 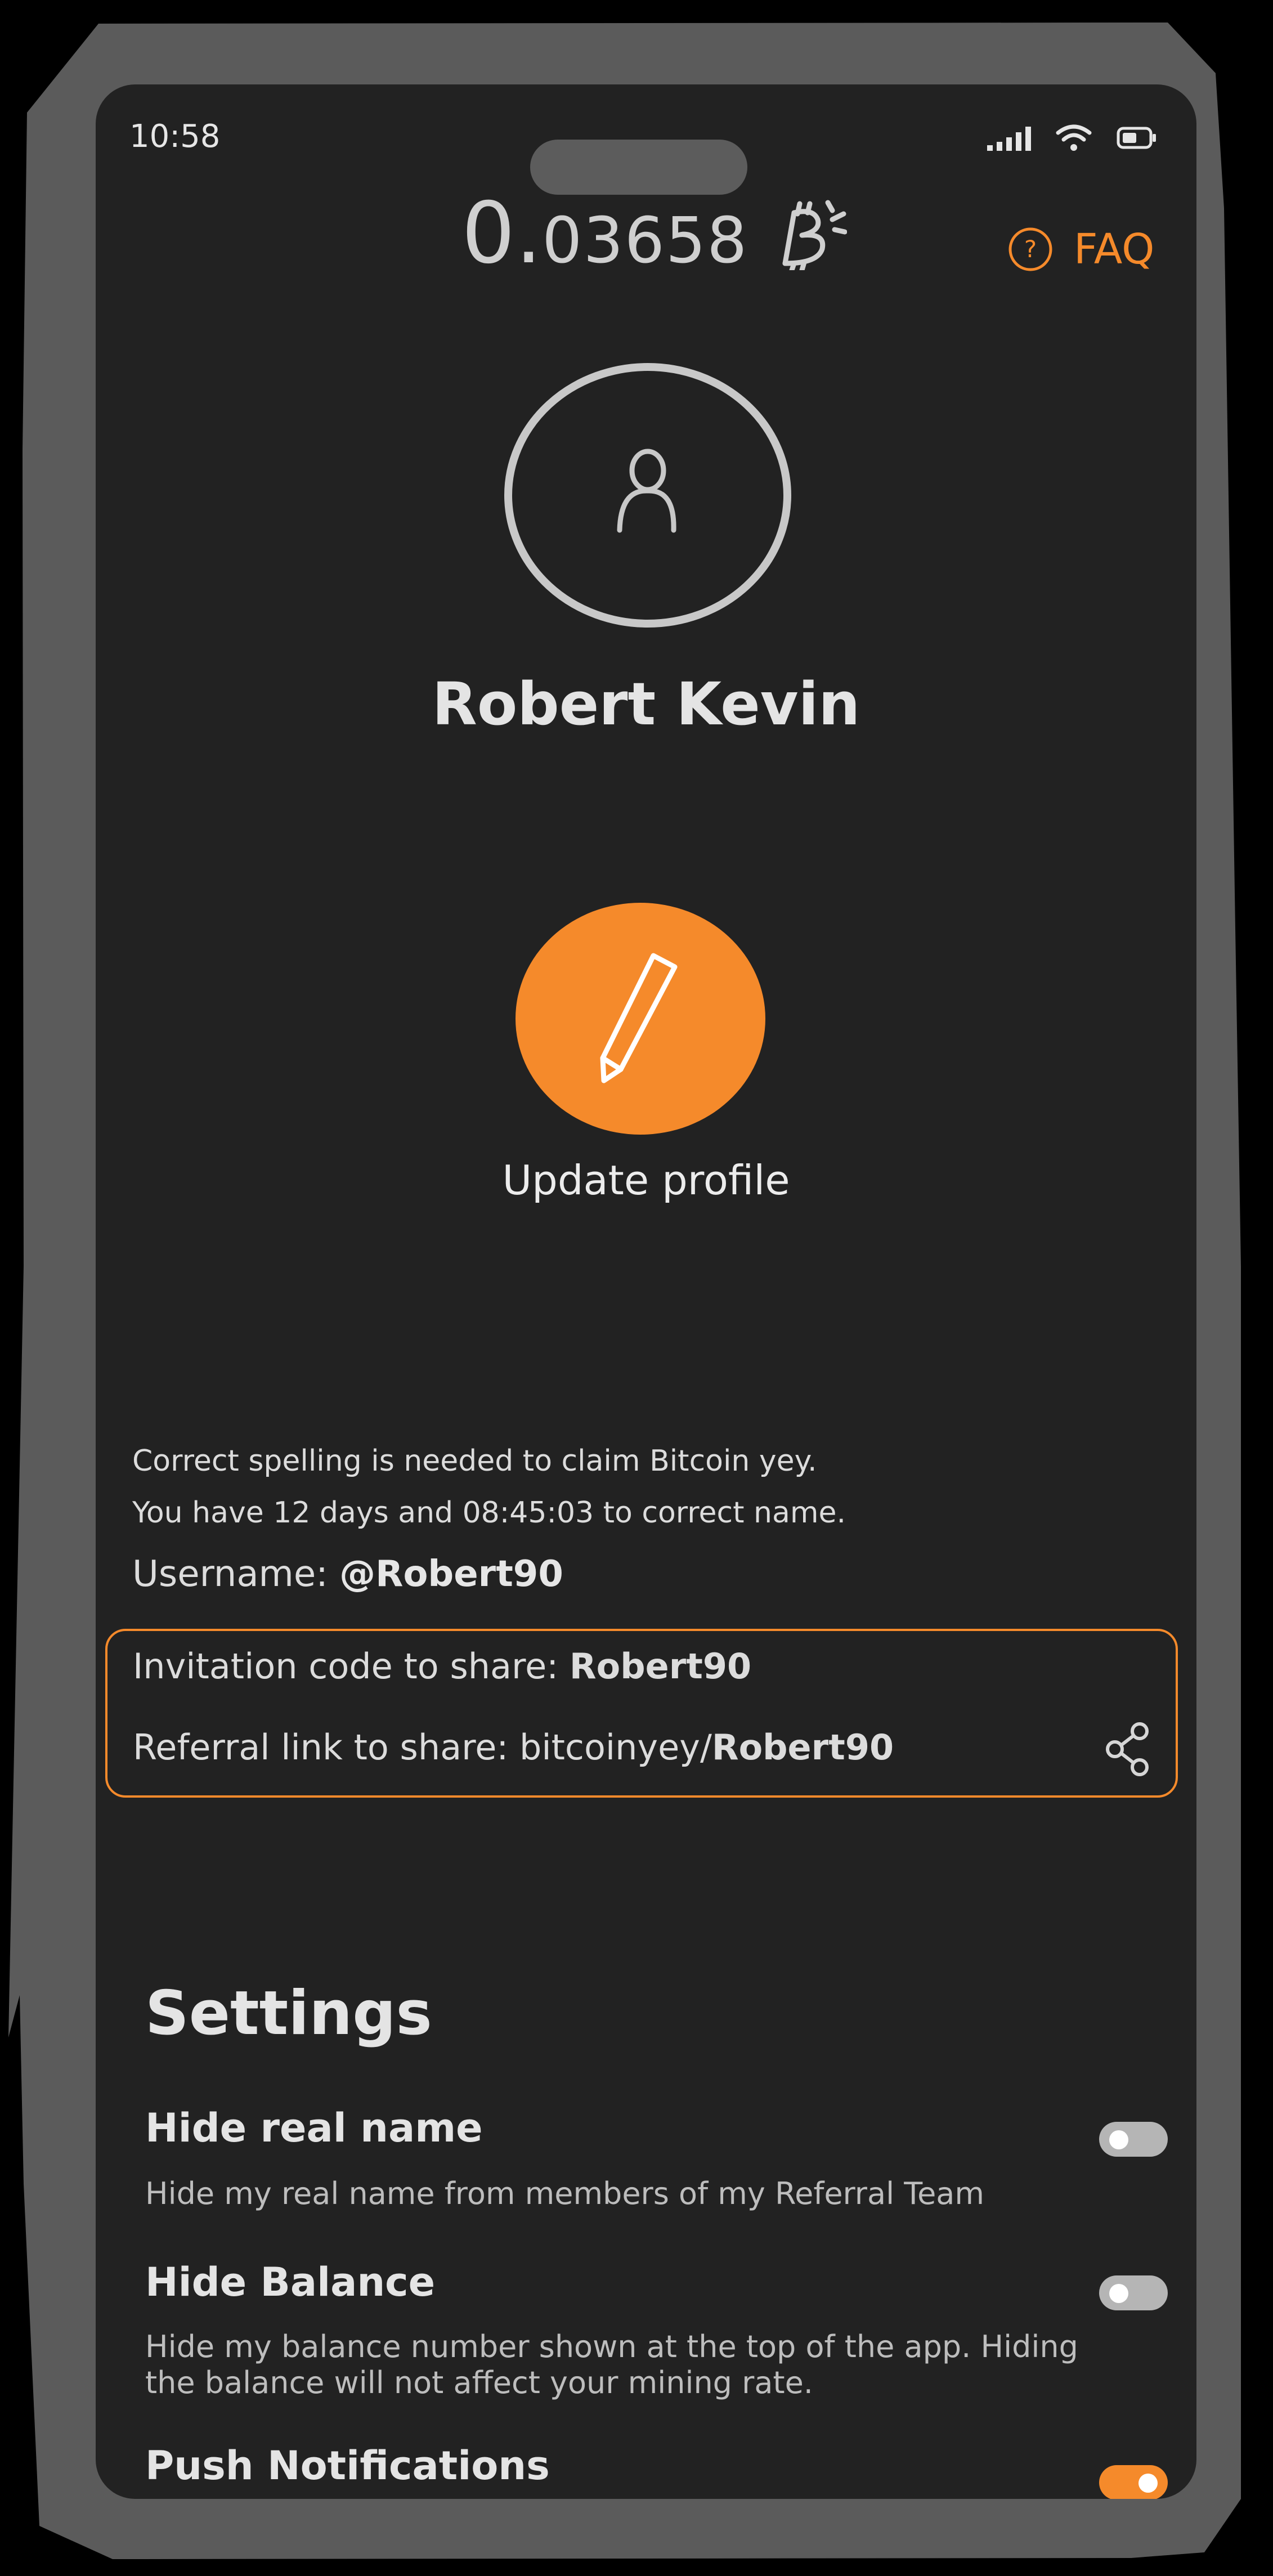 I want to click on bitcoin-icon, so click(x=815, y=235).